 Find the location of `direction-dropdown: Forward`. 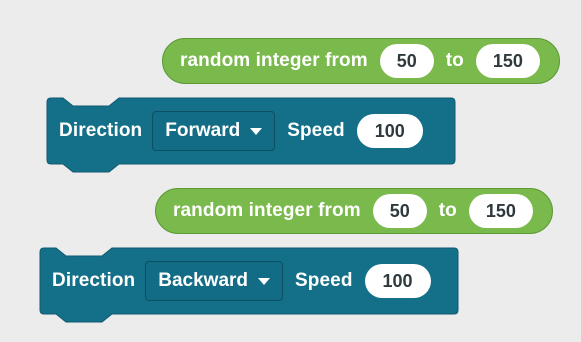

direction-dropdown: Forward is located at coordinates (214, 131).